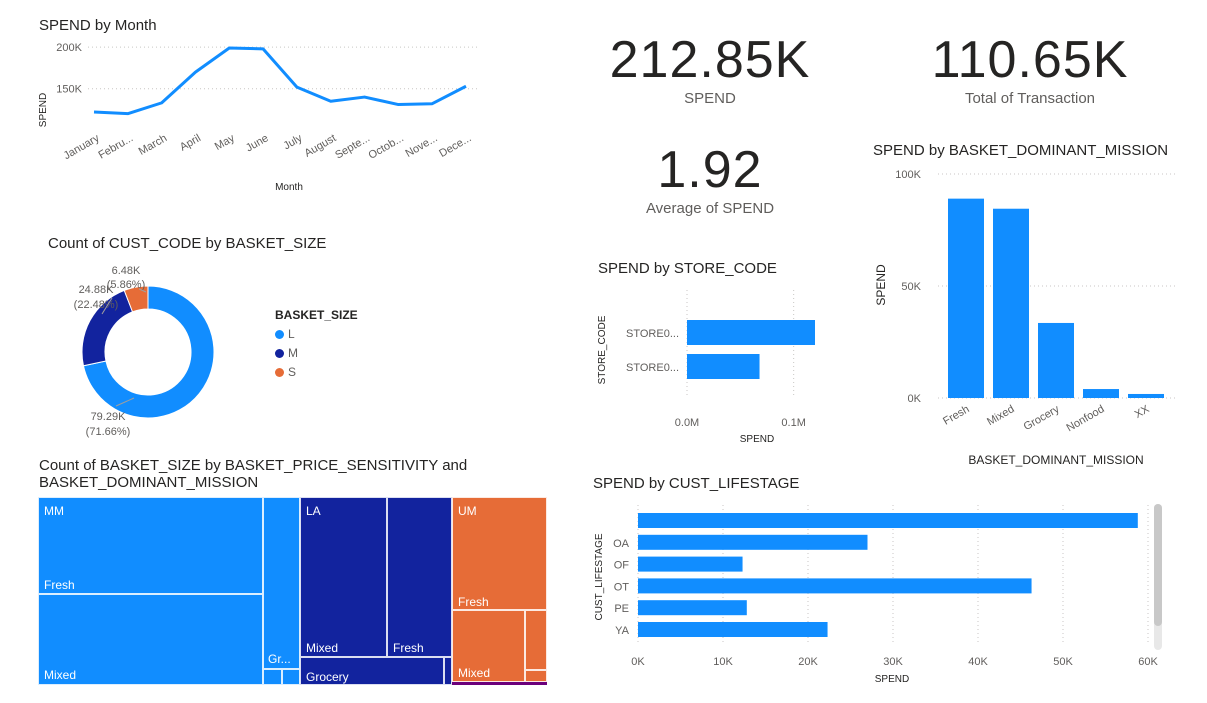 This screenshot has height=703, width=1207. Describe the element at coordinates (710, 178) in the screenshot. I see `kpi-average-spend: 1.92 Average of SPEND` at that location.